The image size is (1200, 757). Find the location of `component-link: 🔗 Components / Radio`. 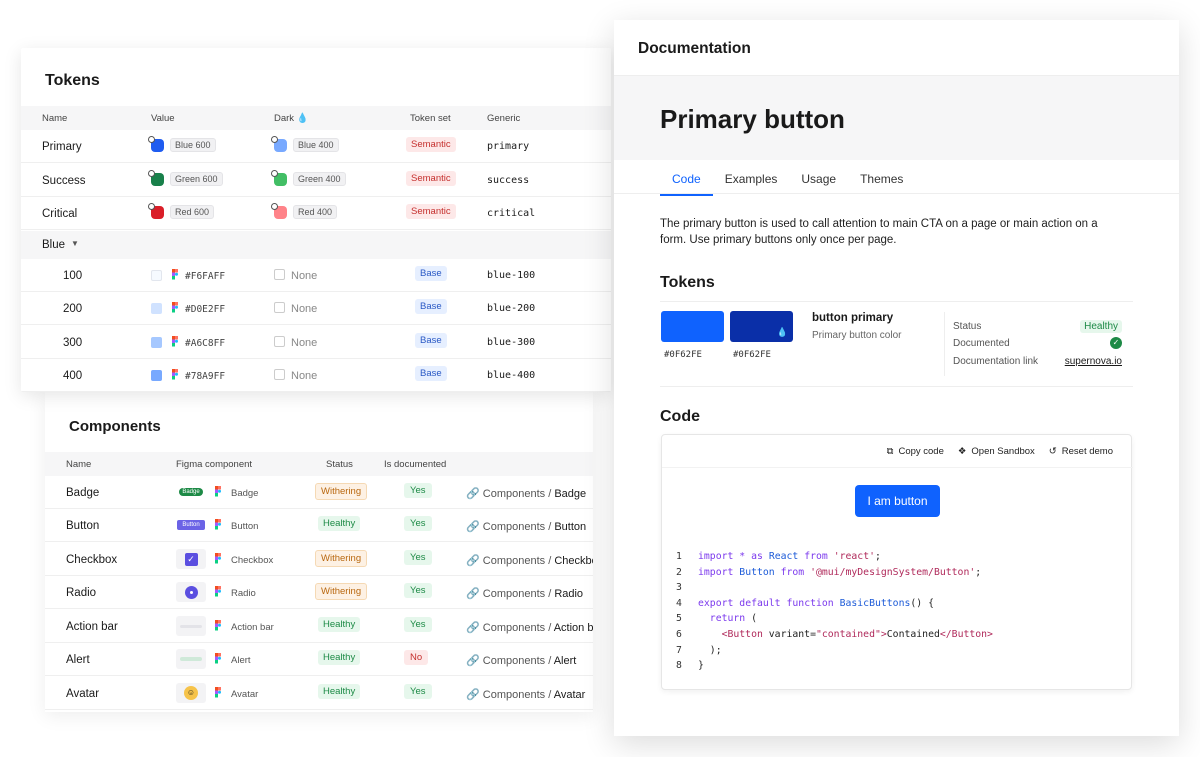

component-link: 🔗 Components / Radio is located at coordinates (524, 593).